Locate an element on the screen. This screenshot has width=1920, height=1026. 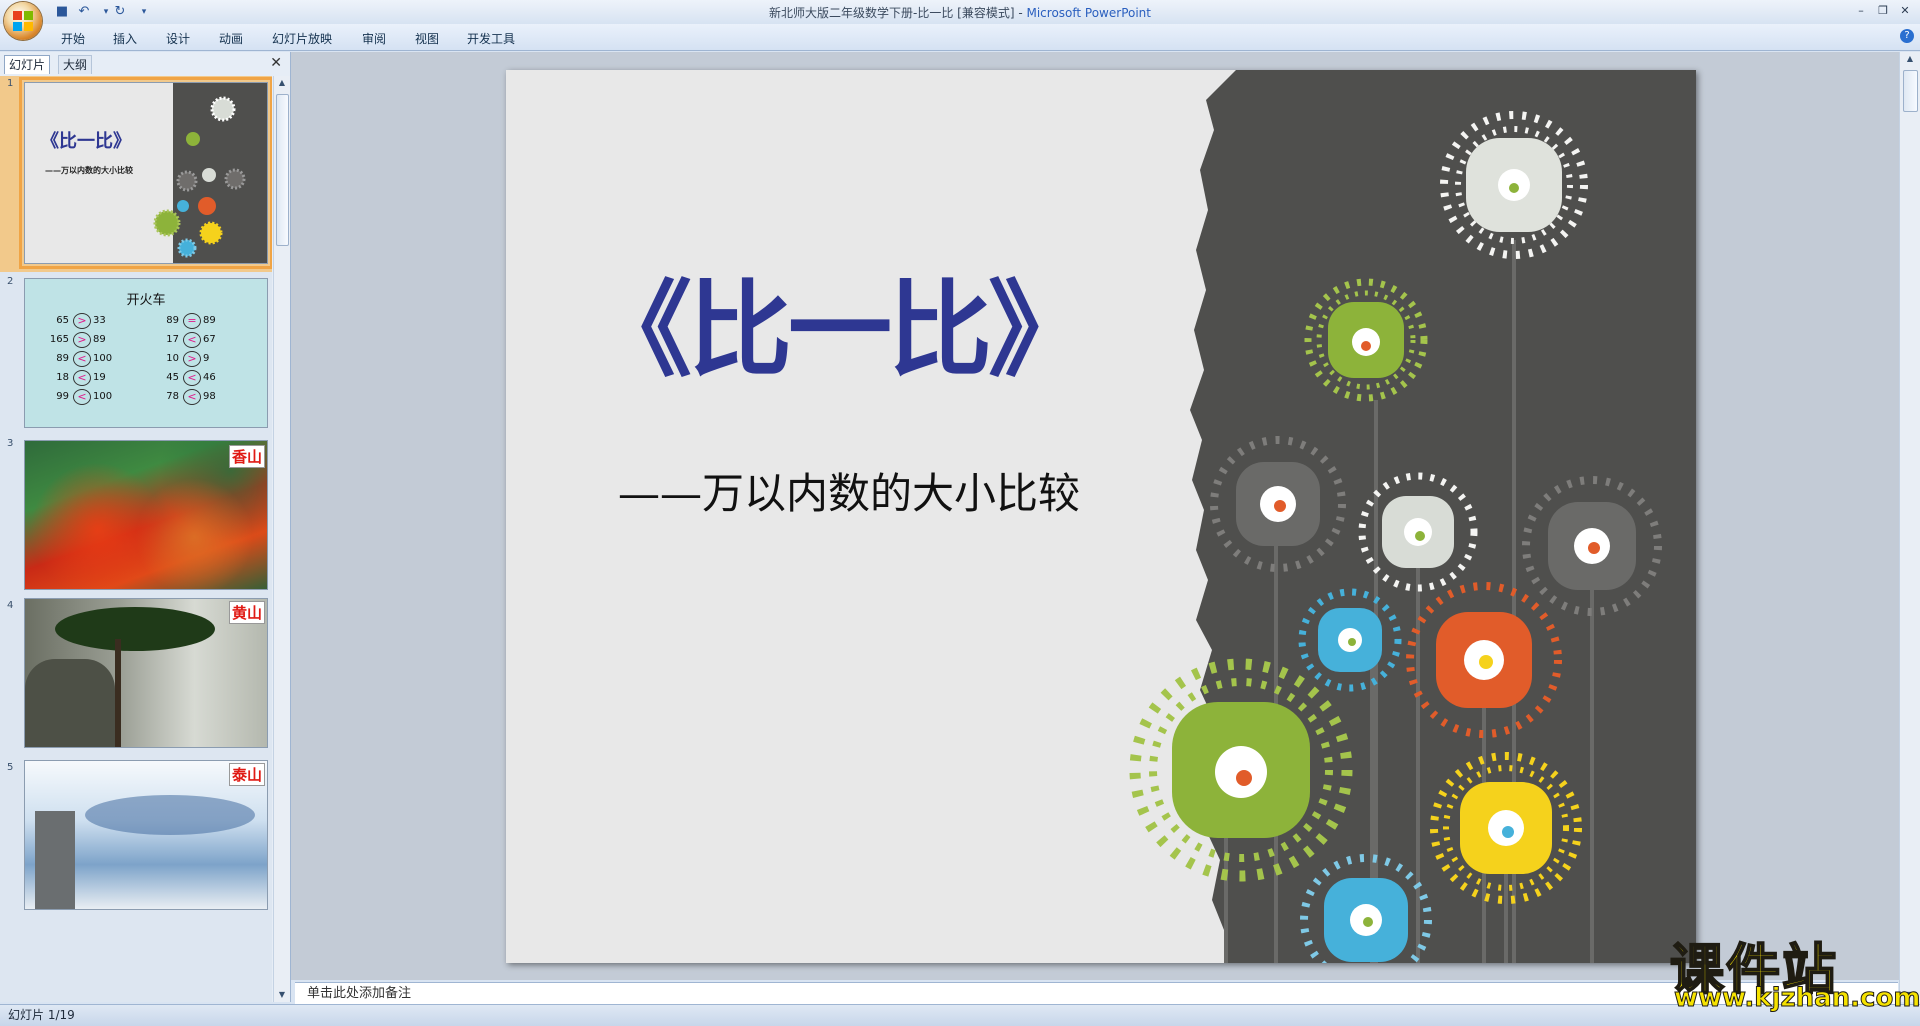
thumbnail-slide-3: 3 香山 is located at coordinates (136, 516).